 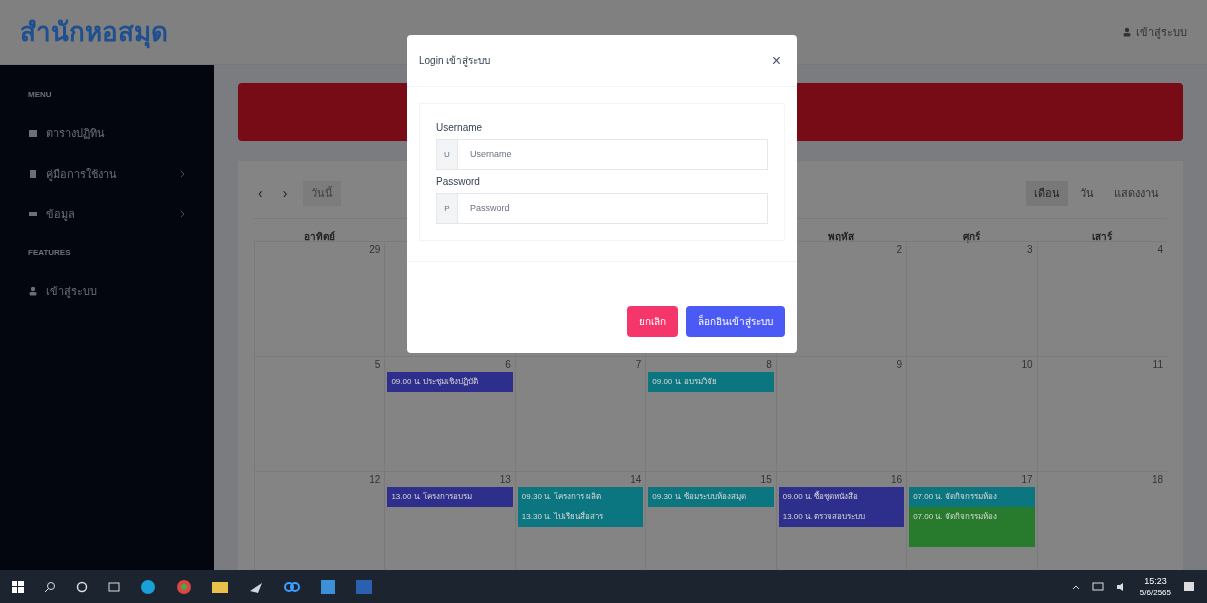 What do you see at coordinates (900, 249) in the screenshot?
I see `date-number: 2` at bounding box center [900, 249].